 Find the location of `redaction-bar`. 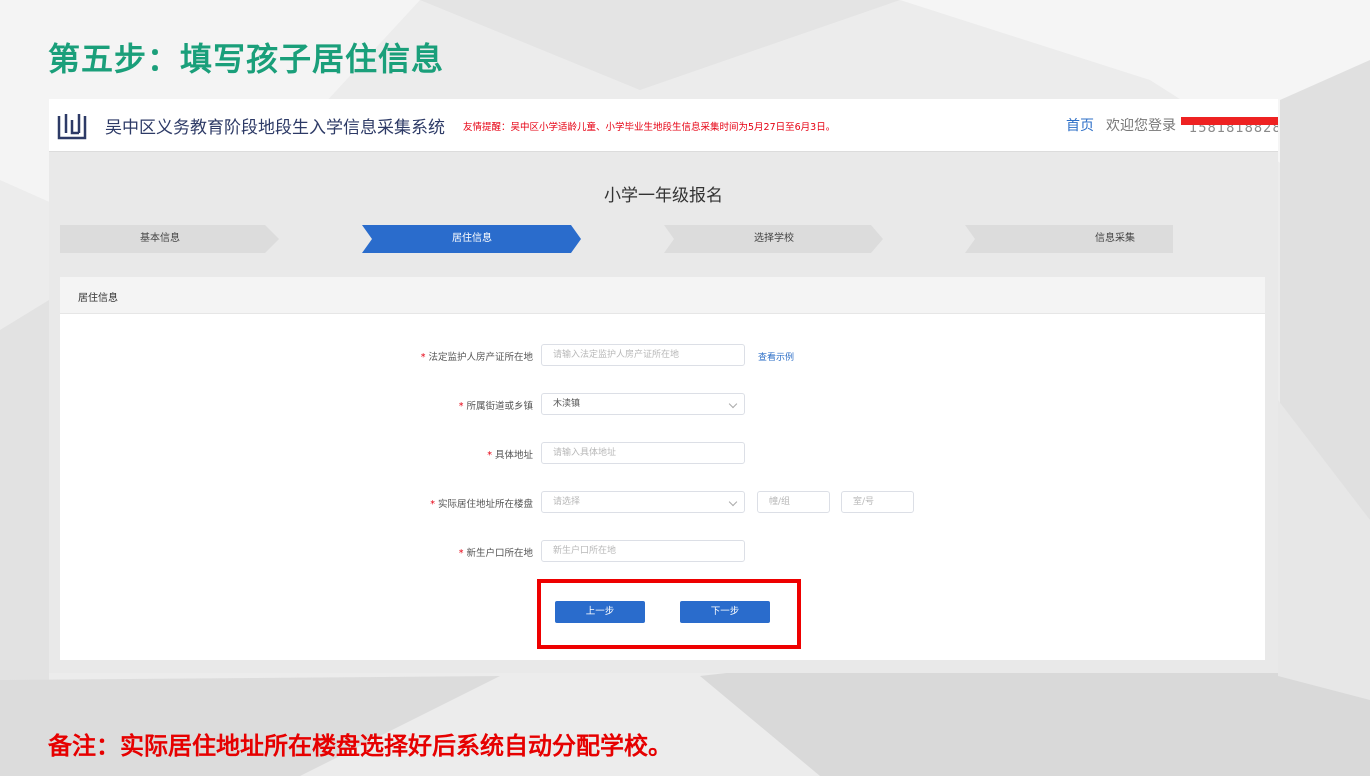

redaction-bar is located at coordinates (1229, 121).